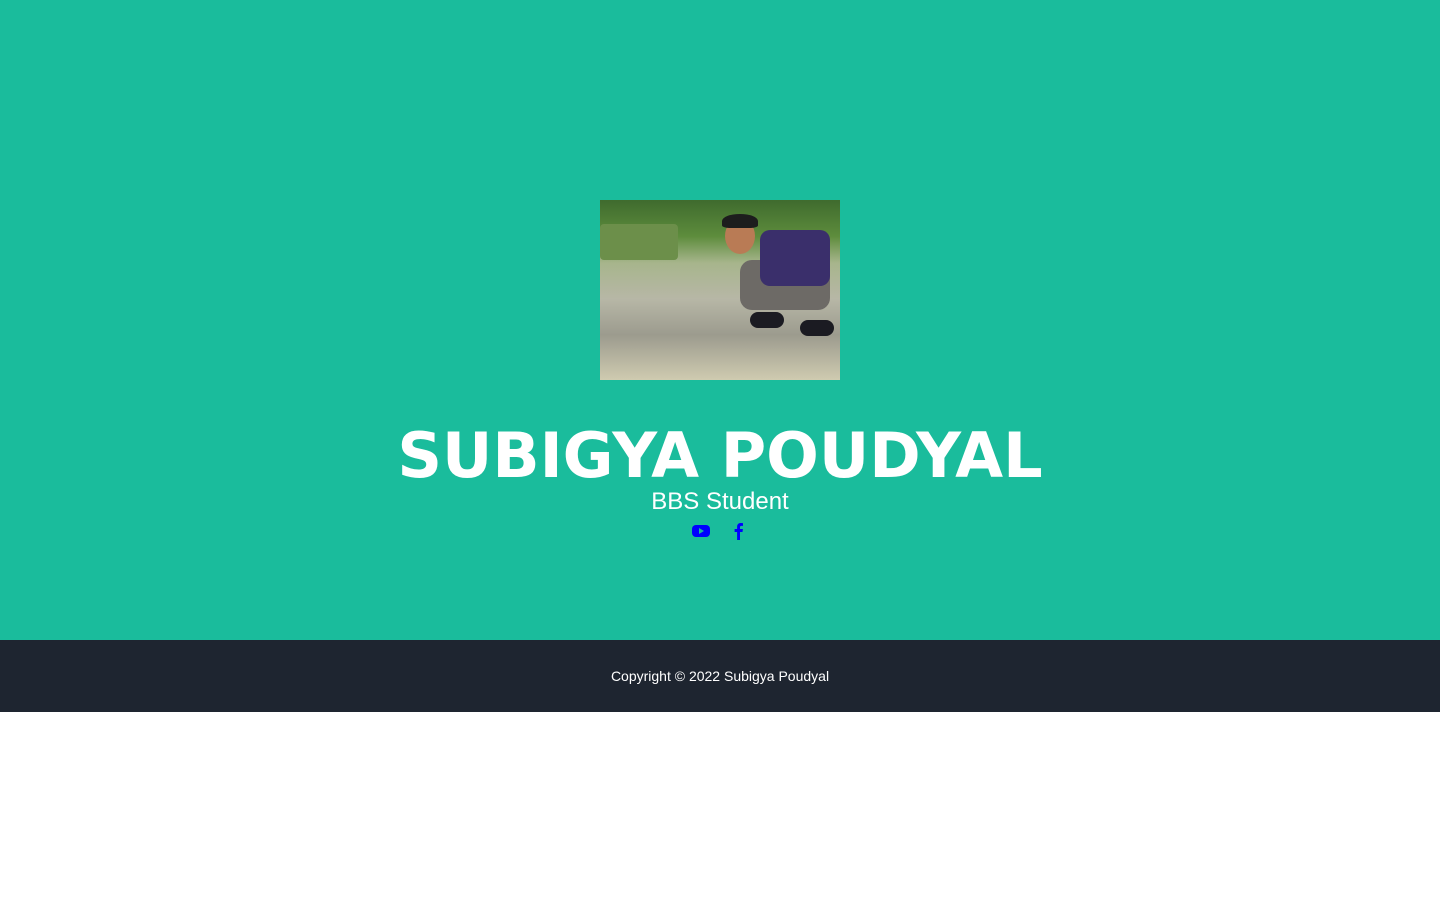  Describe the element at coordinates (720, 531) in the screenshot. I see `social-links` at that location.